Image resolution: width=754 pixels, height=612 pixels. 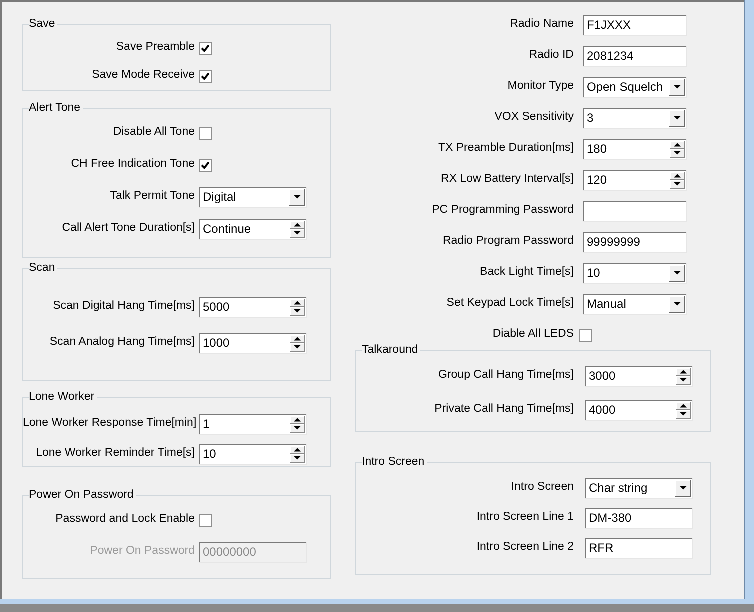 I want to click on spin-box: Continue, so click(x=253, y=229).